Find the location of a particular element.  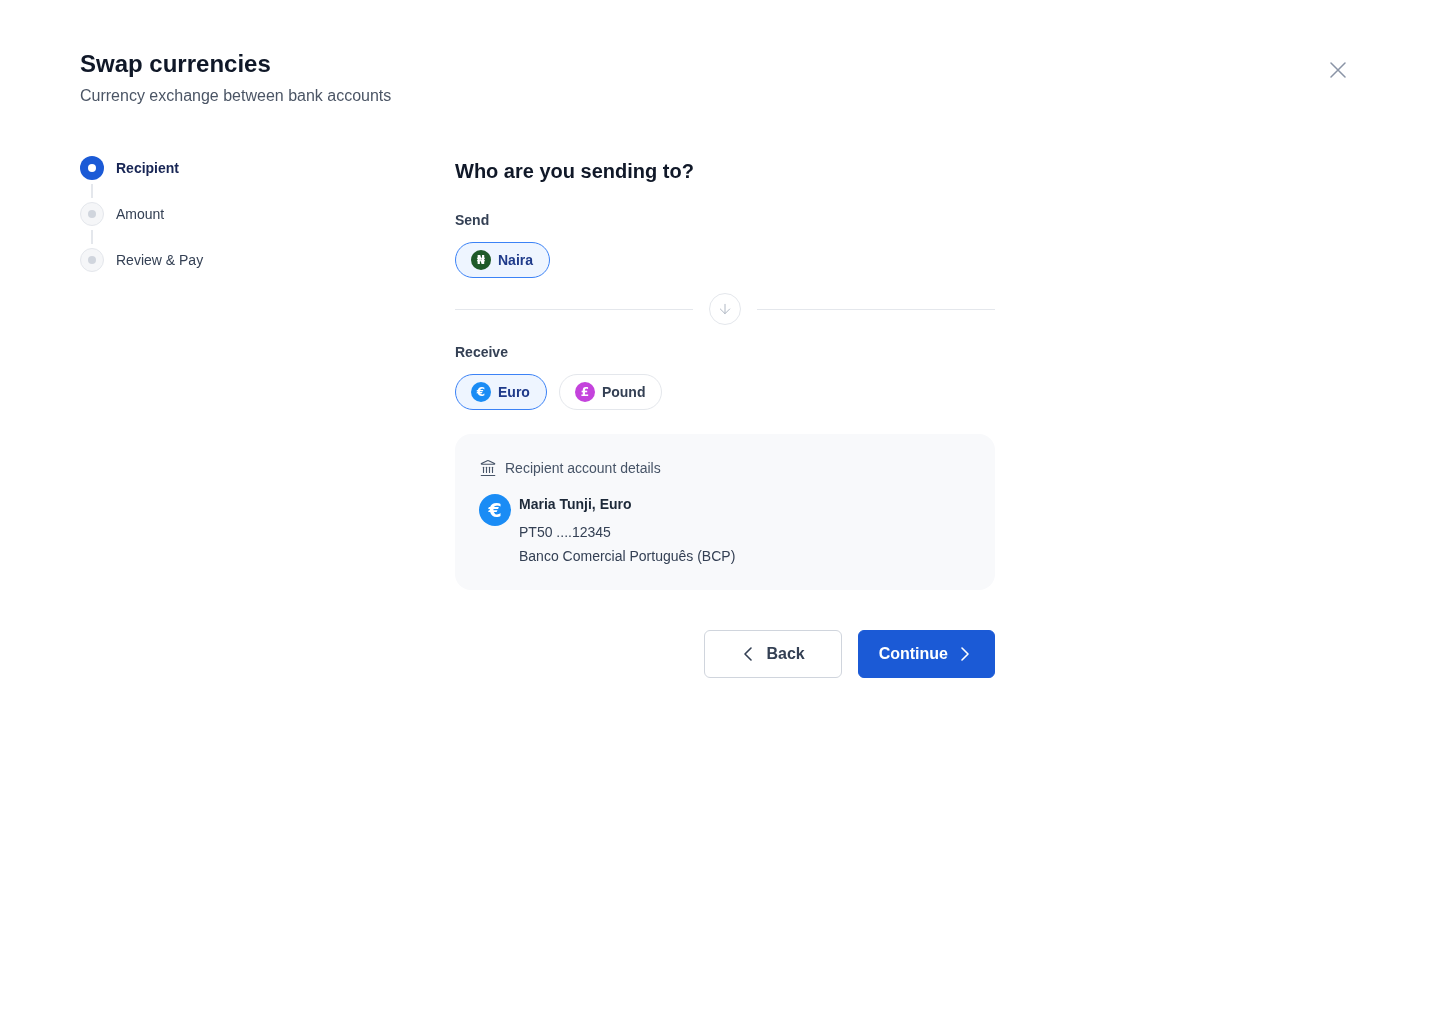

dialog-subtitle: Currency exchange between bank accounts is located at coordinates (236, 96).